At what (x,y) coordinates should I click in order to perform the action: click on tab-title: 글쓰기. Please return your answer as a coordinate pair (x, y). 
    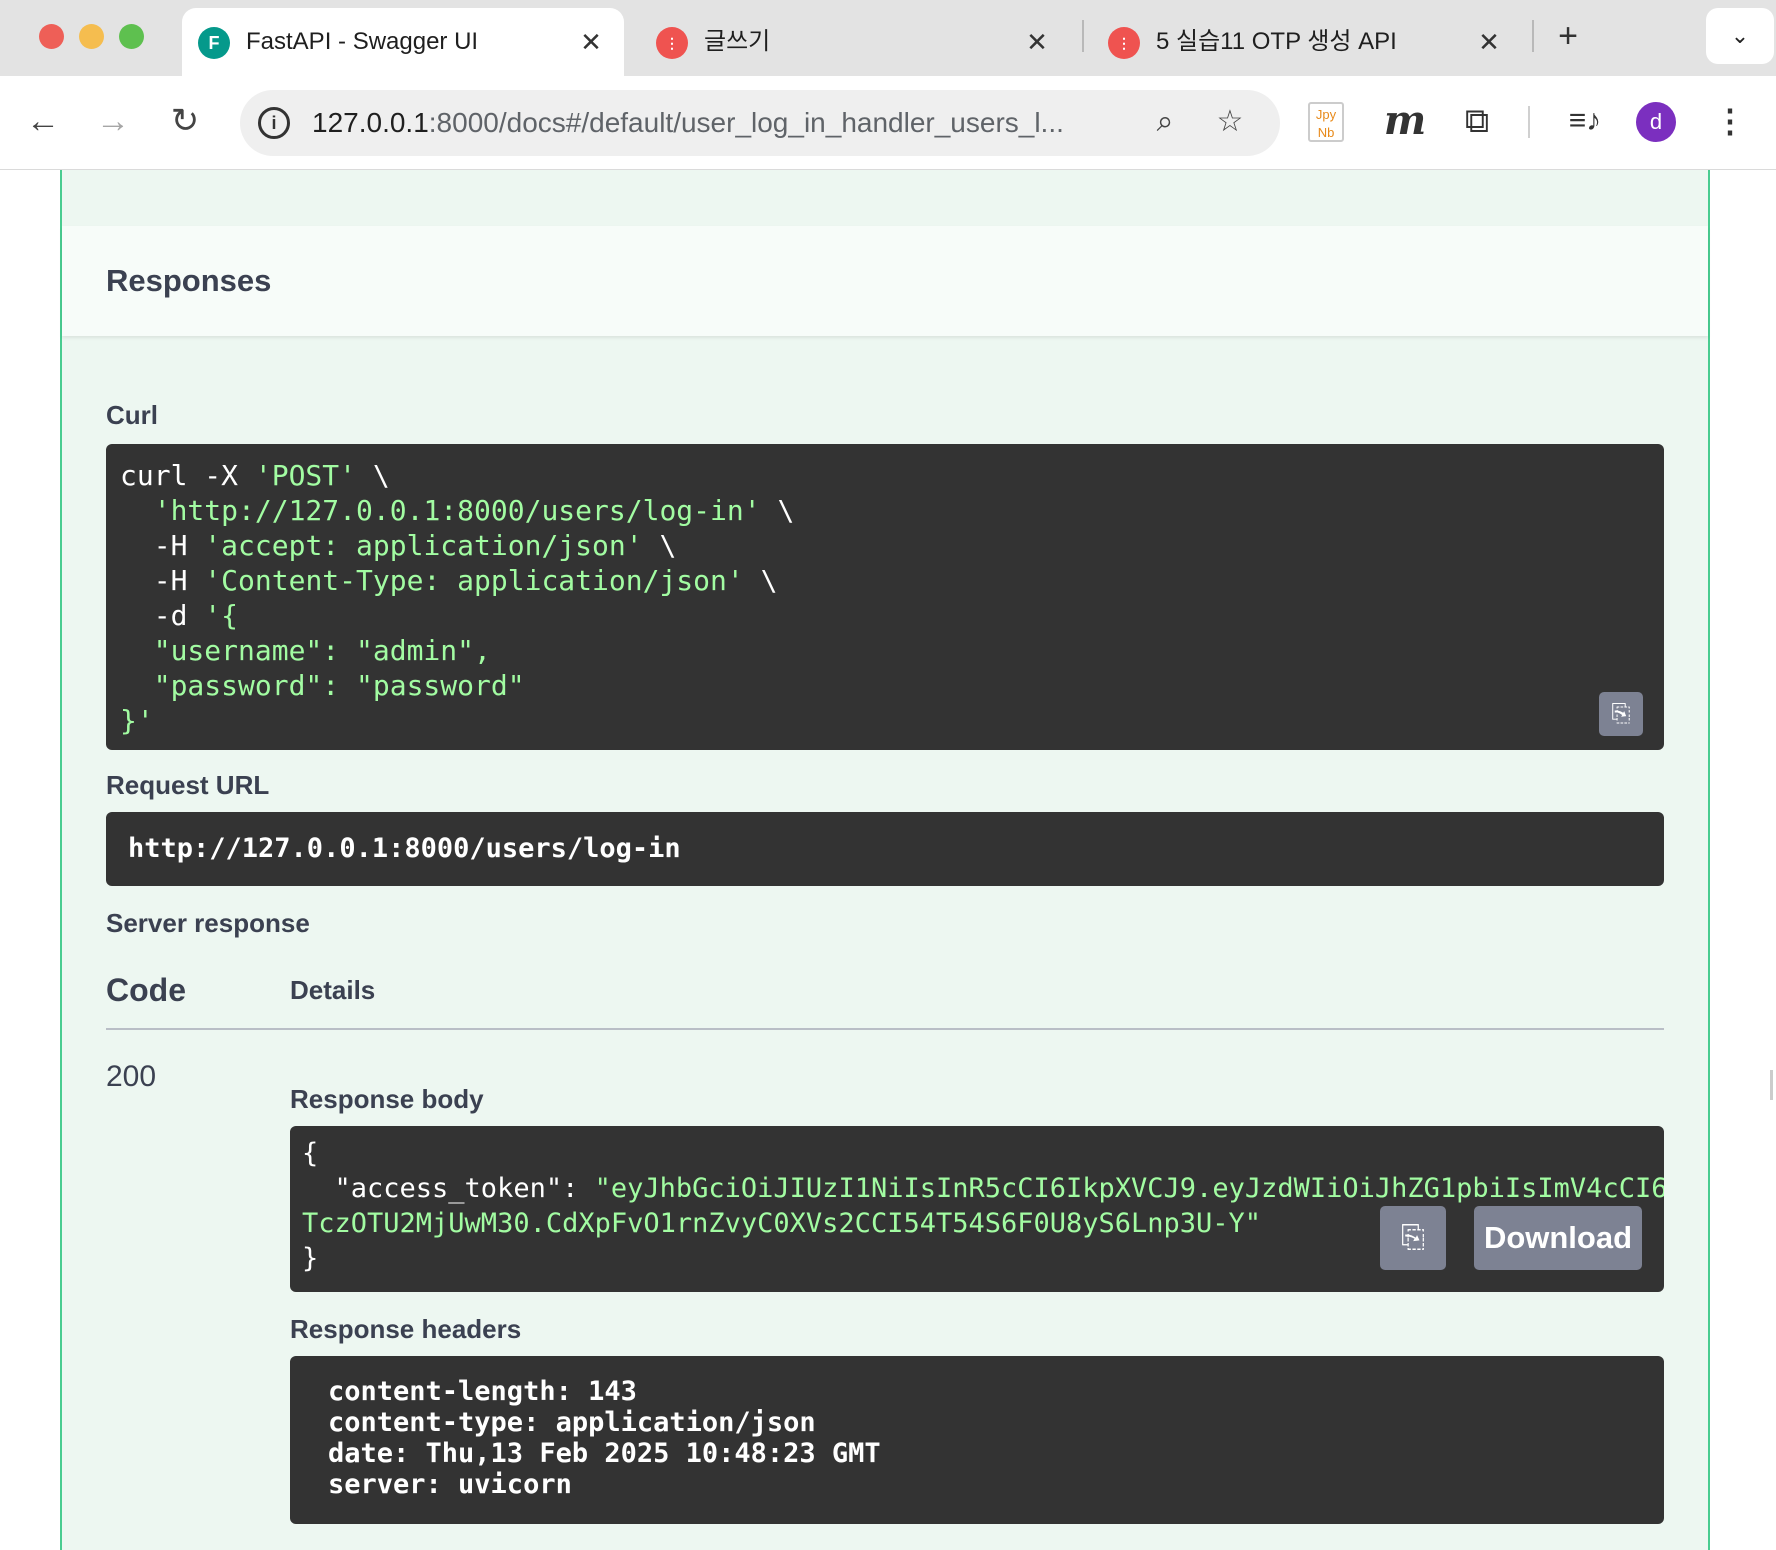
    Looking at the image, I should click on (737, 41).